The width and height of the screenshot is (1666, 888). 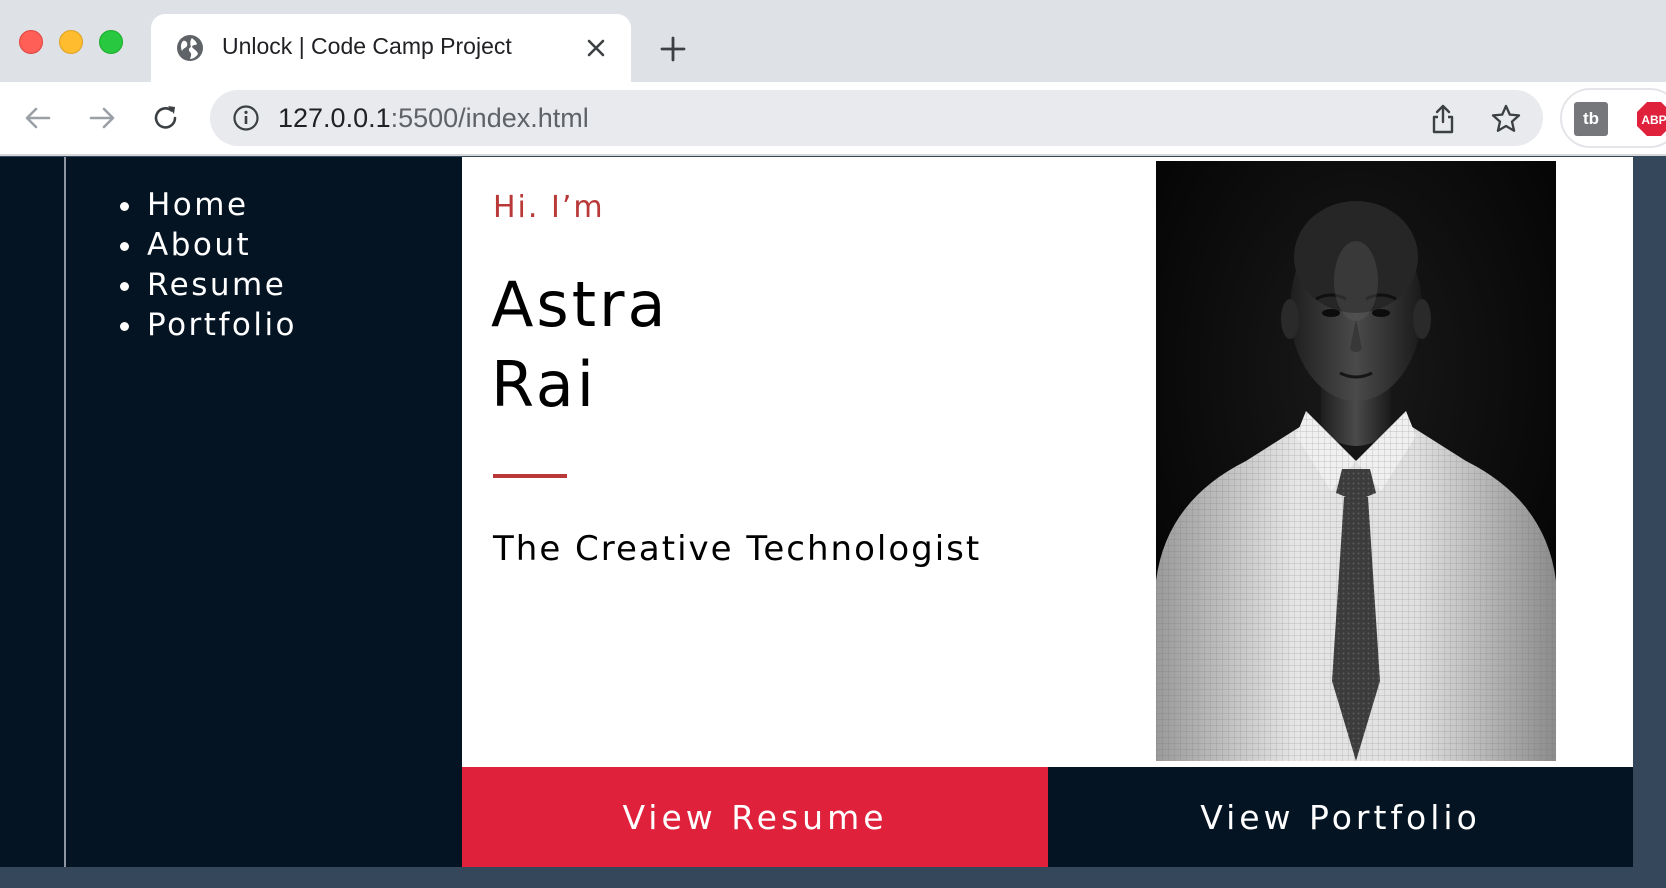 What do you see at coordinates (221, 205) in the screenshot?
I see `nav-item-home: Home` at bounding box center [221, 205].